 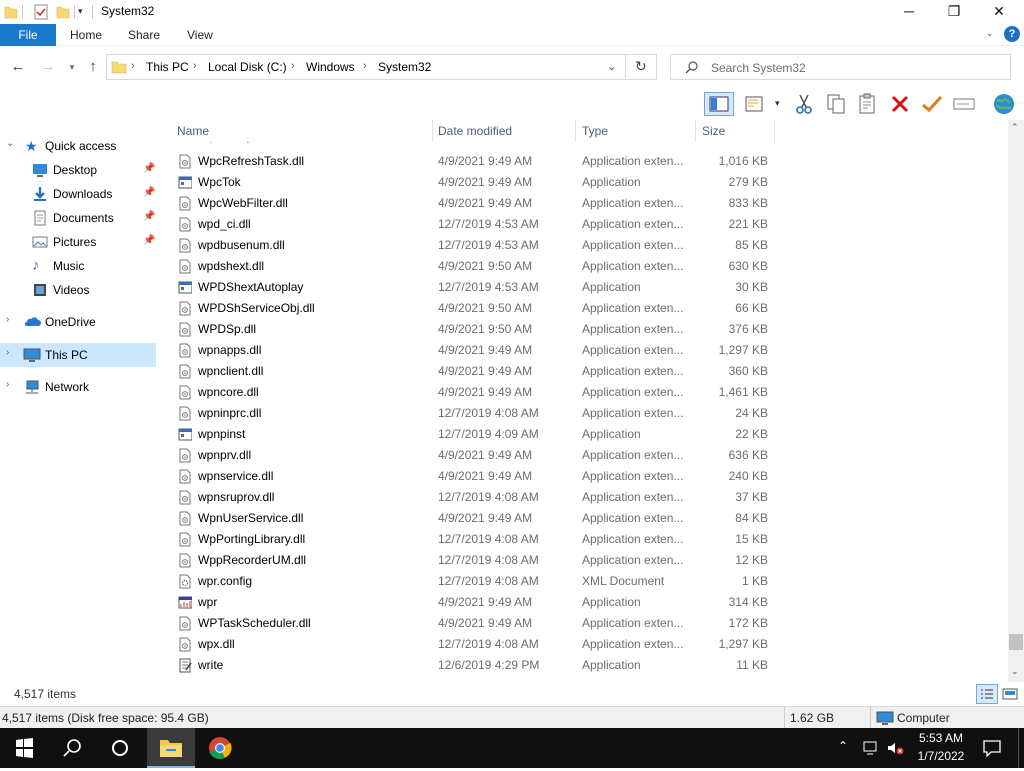 I want to click on checkmark-icon, so click(x=932, y=104).